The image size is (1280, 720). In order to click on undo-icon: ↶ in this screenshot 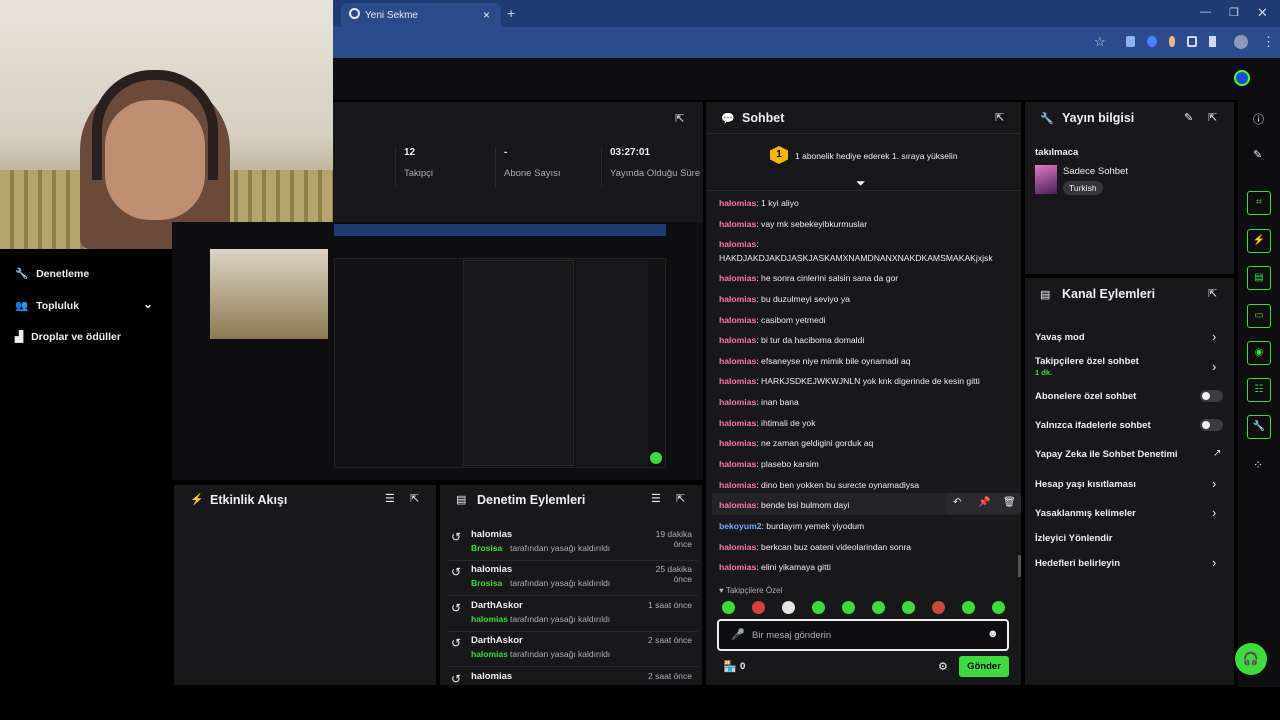, I will do `click(957, 502)`.